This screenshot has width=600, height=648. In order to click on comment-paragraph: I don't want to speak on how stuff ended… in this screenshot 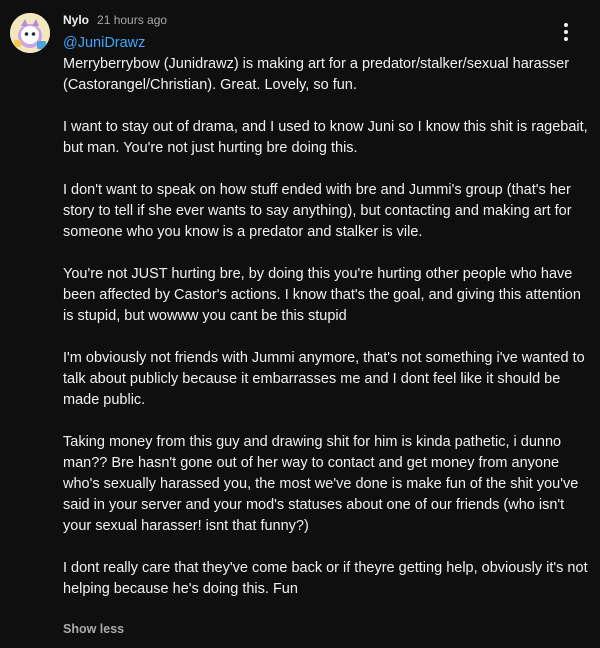, I will do `click(317, 211)`.